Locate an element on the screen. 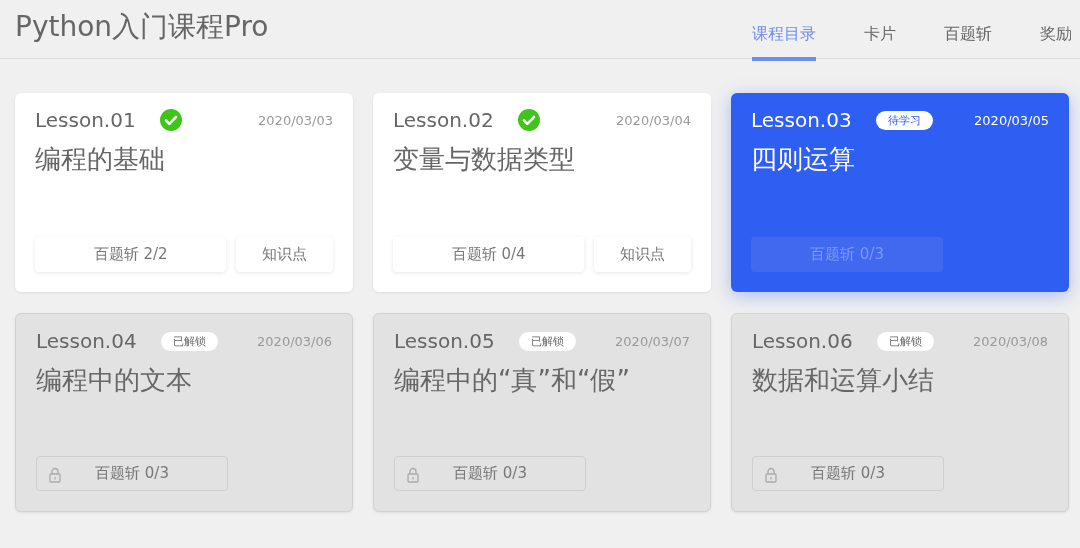 The width and height of the screenshot is (1080, 548). lesson-number: Lesson.01 is located at coordinates (85, 120).